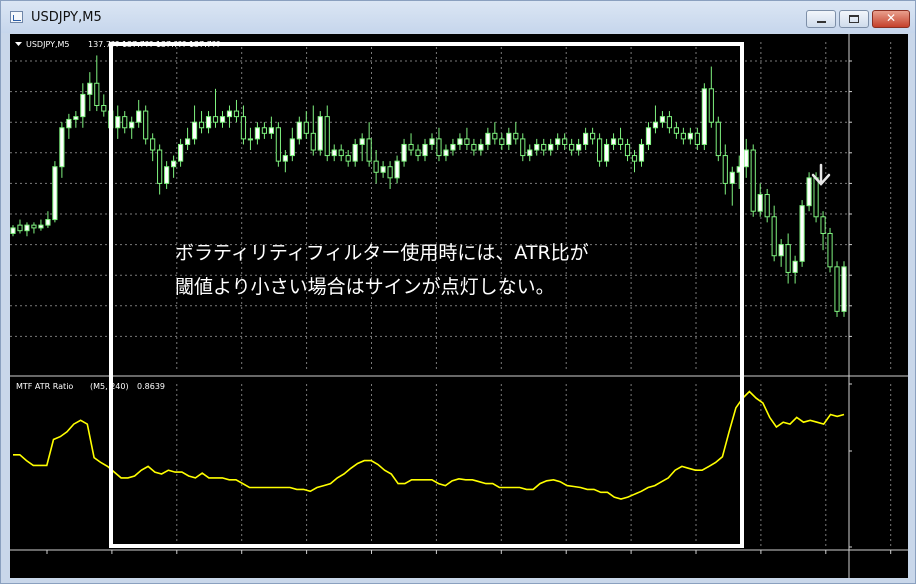 This screenshot has height=584, width=916. I want to click on window-title: USDJPY,M5, so click(66, 17).